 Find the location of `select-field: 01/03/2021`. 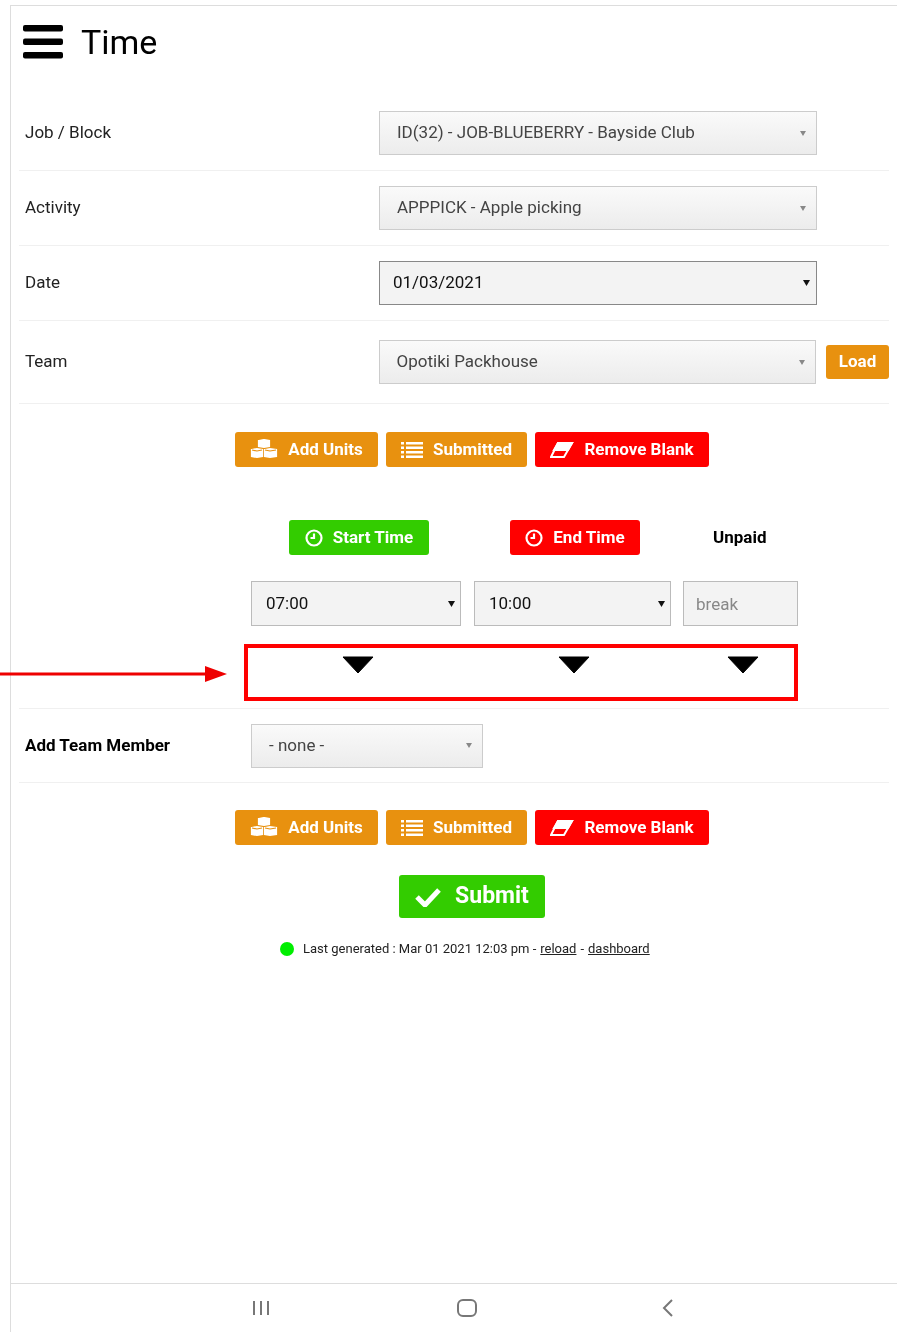

select-field: 01/03/2021 is located at coordinates (598, 283).